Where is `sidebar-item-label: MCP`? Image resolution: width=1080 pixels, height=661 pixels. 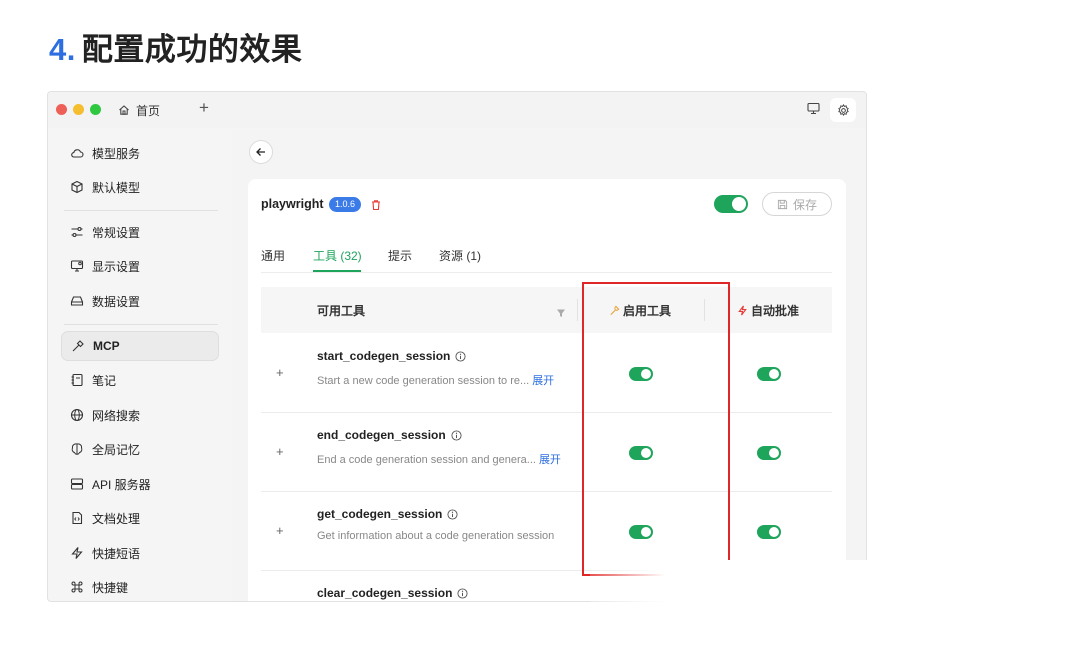 sidebar-item-label: MCP is located at coordinates (106, 346).